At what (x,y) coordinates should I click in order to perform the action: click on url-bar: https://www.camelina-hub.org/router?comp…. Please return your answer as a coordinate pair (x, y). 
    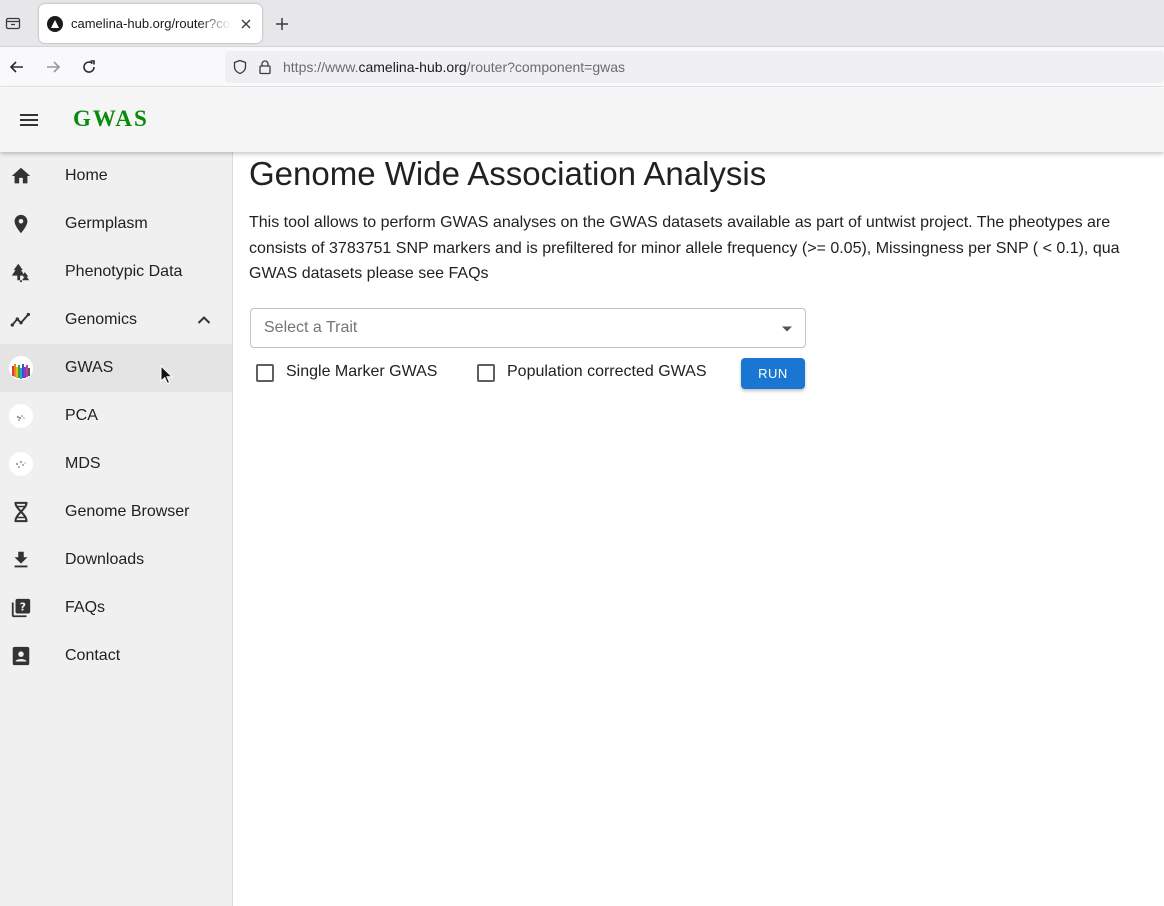
    Looking at the image, I should click on (694, 67).